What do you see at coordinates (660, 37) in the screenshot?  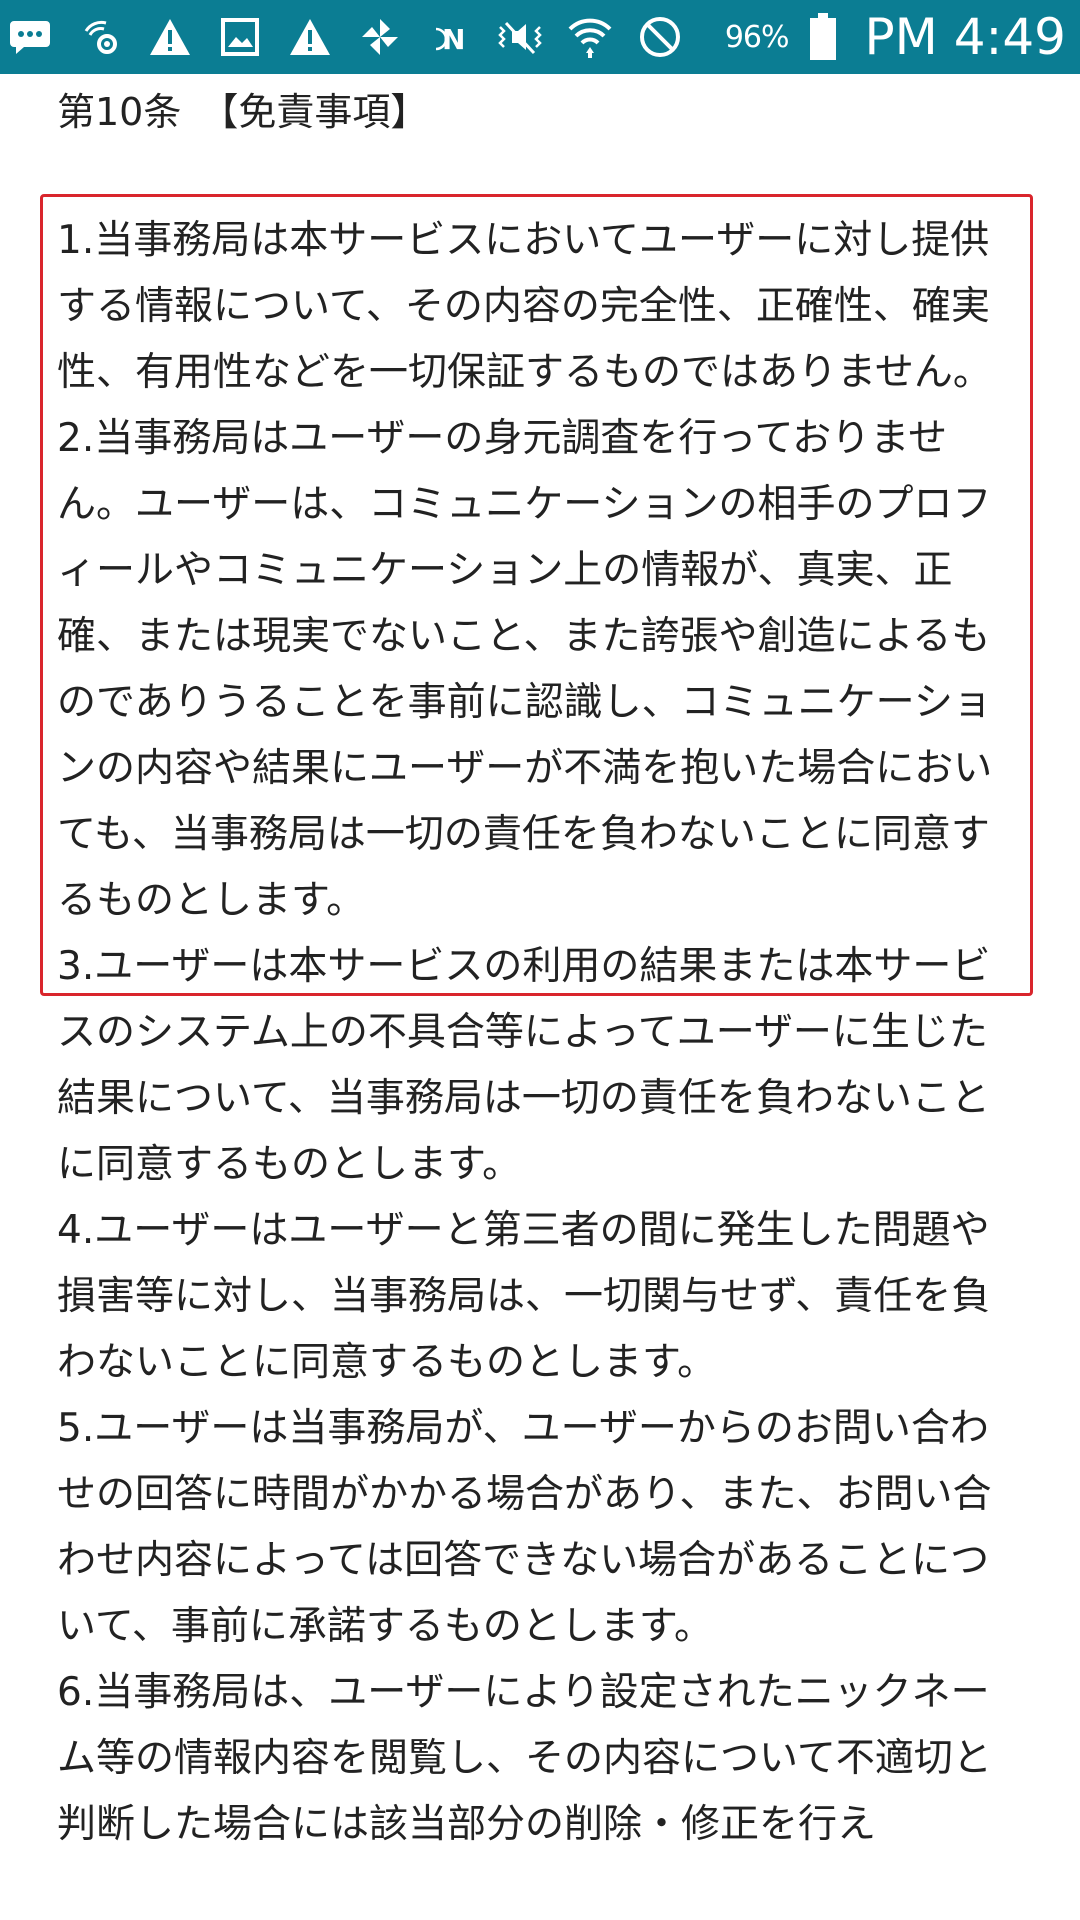 I see `block-icon` at bounding box center [660, 37].